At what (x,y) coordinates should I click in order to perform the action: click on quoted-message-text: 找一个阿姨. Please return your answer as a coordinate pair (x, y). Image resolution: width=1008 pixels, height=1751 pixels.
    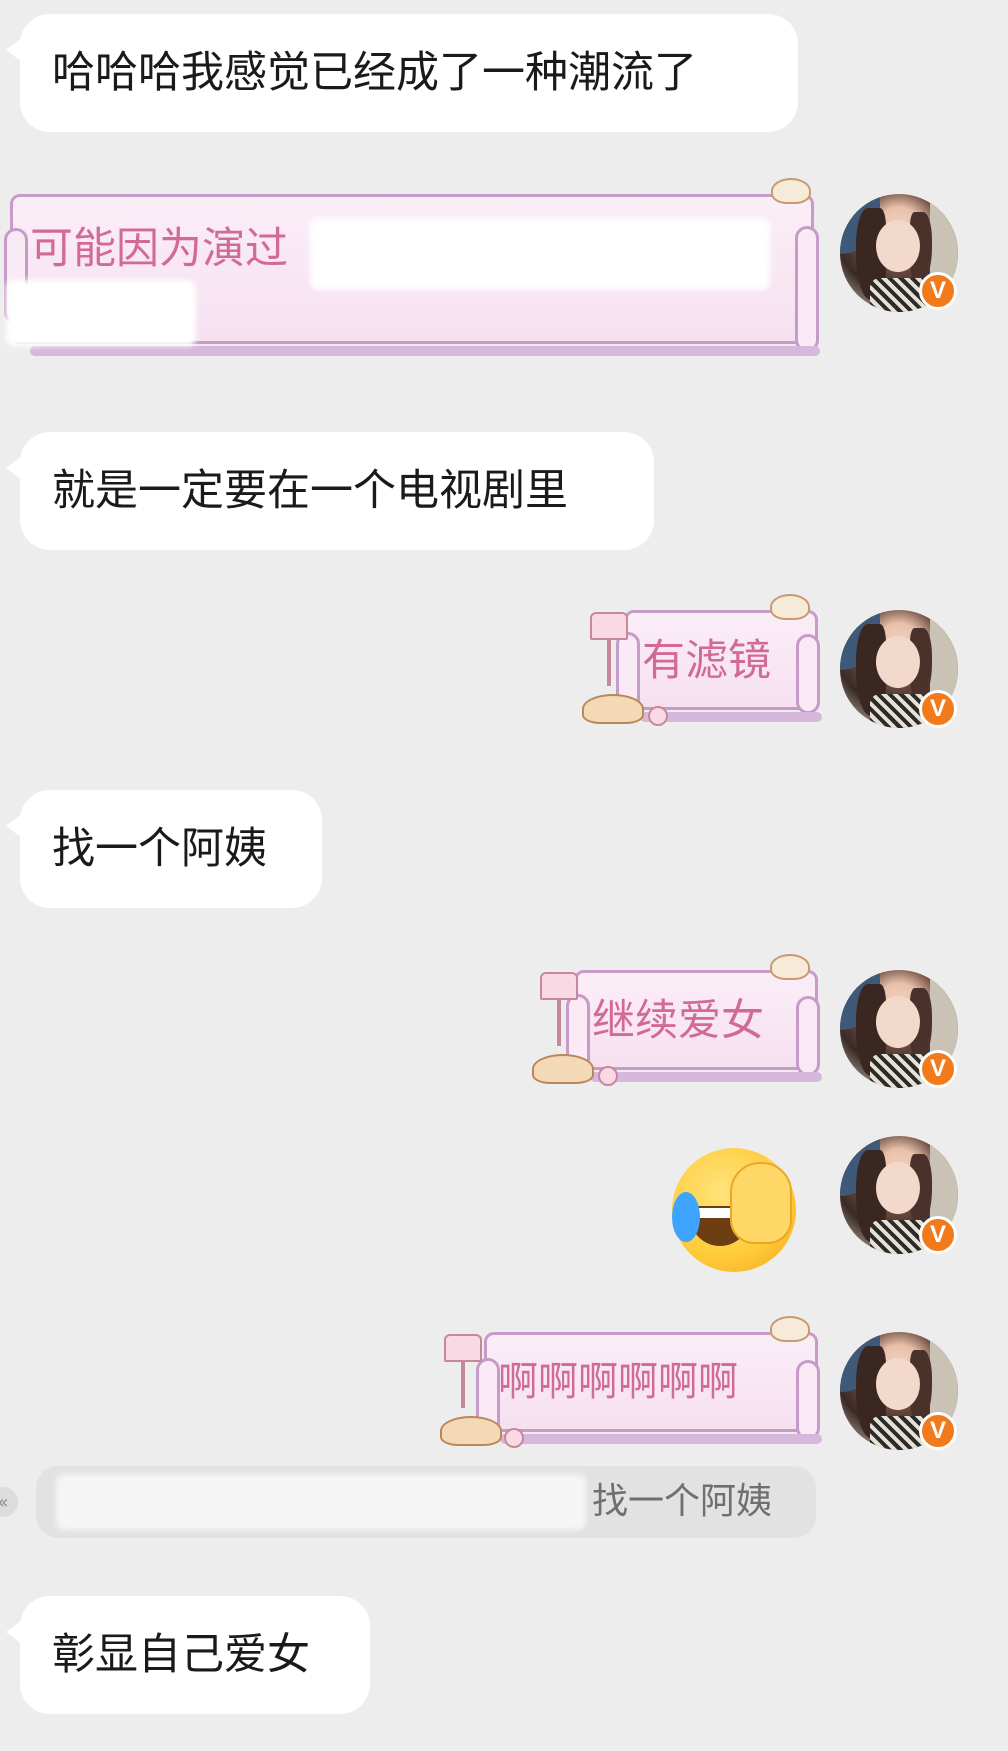
    Looking at the image, I should click on (682, 1501).